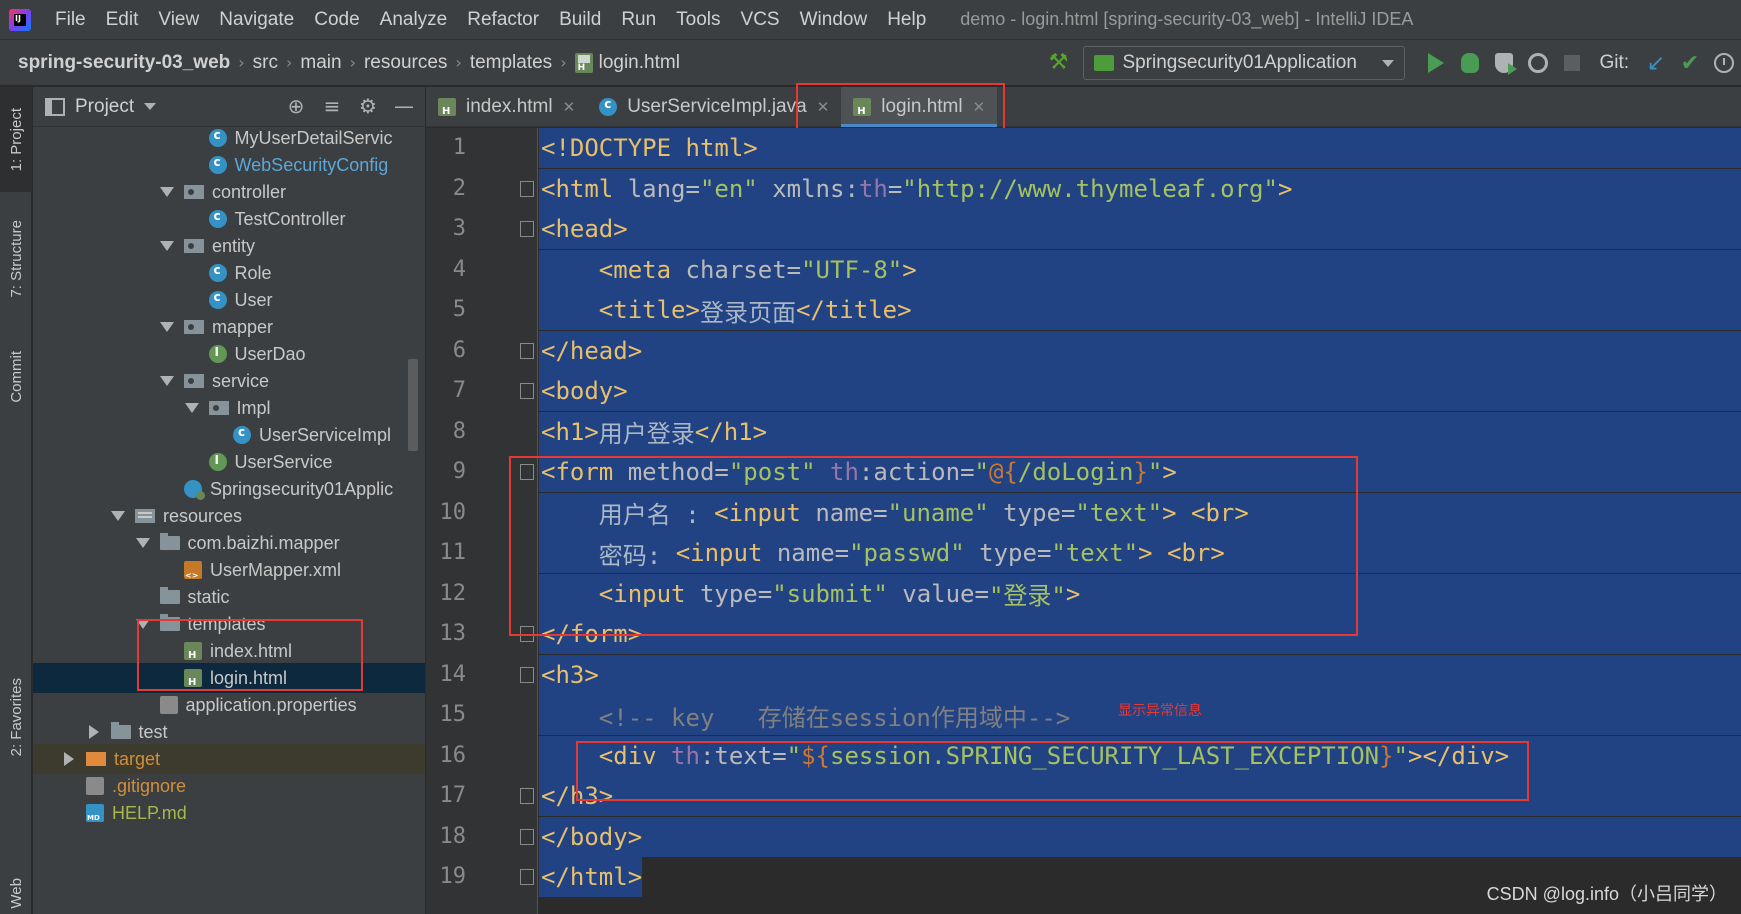 The height and width of the screenshot is (914, 1741). Describe the element at coordinates (229, 300) in the screenshot. I see `tree-node: User` at that location.